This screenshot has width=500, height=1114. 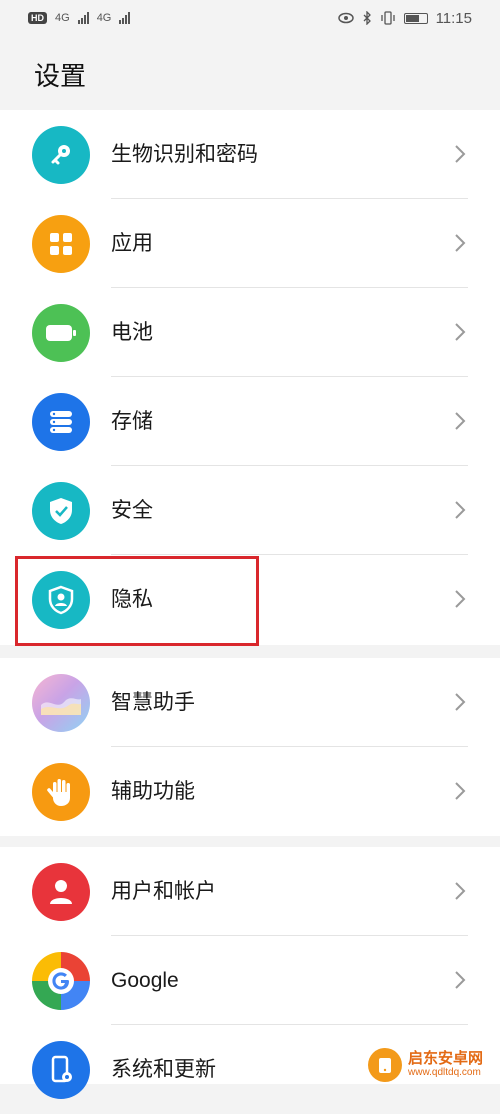 What do you see at coordinates (61, 244) in the screenshot?
I see `apps-grid-icon` at bounding box center [61, 244].